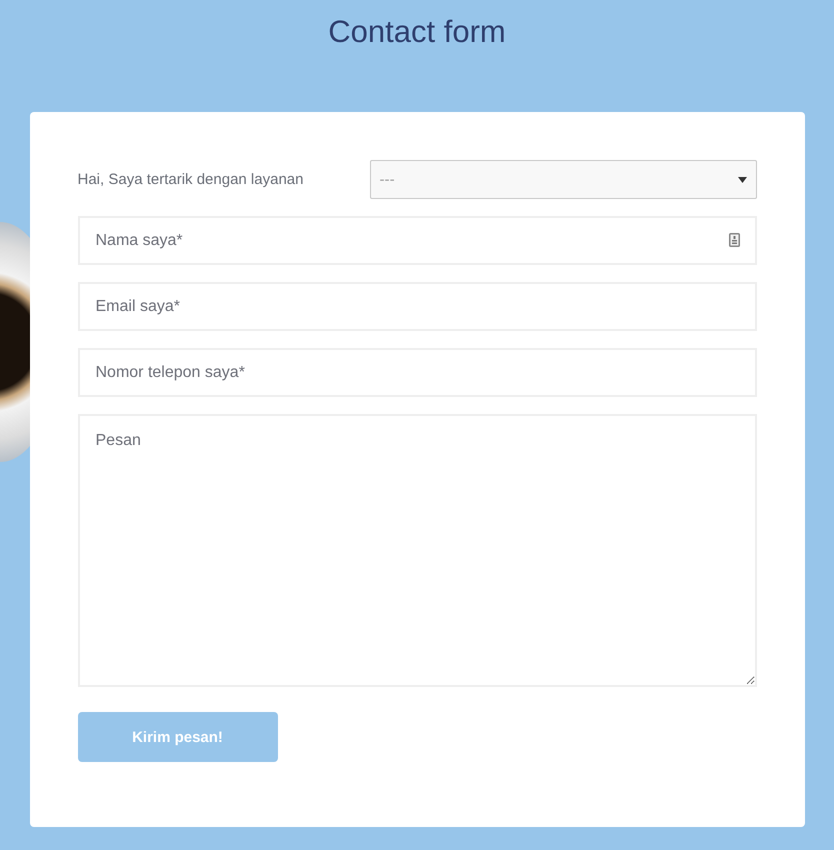  What do you see at coordinates (742, 179) in the screenshot?
I see `caret-icon` at bounding box center [742, 179].